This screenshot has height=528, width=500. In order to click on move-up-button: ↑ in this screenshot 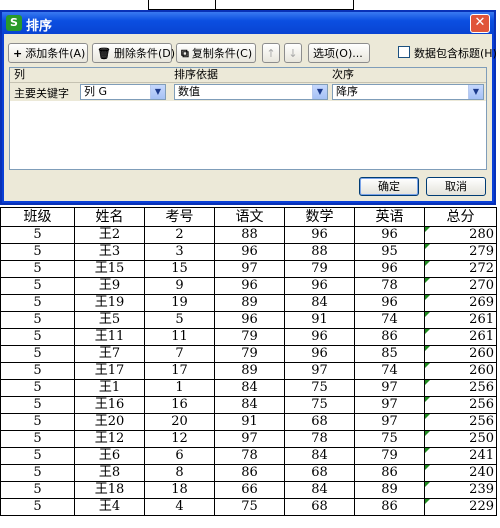, I will do `click(271, 53)`.